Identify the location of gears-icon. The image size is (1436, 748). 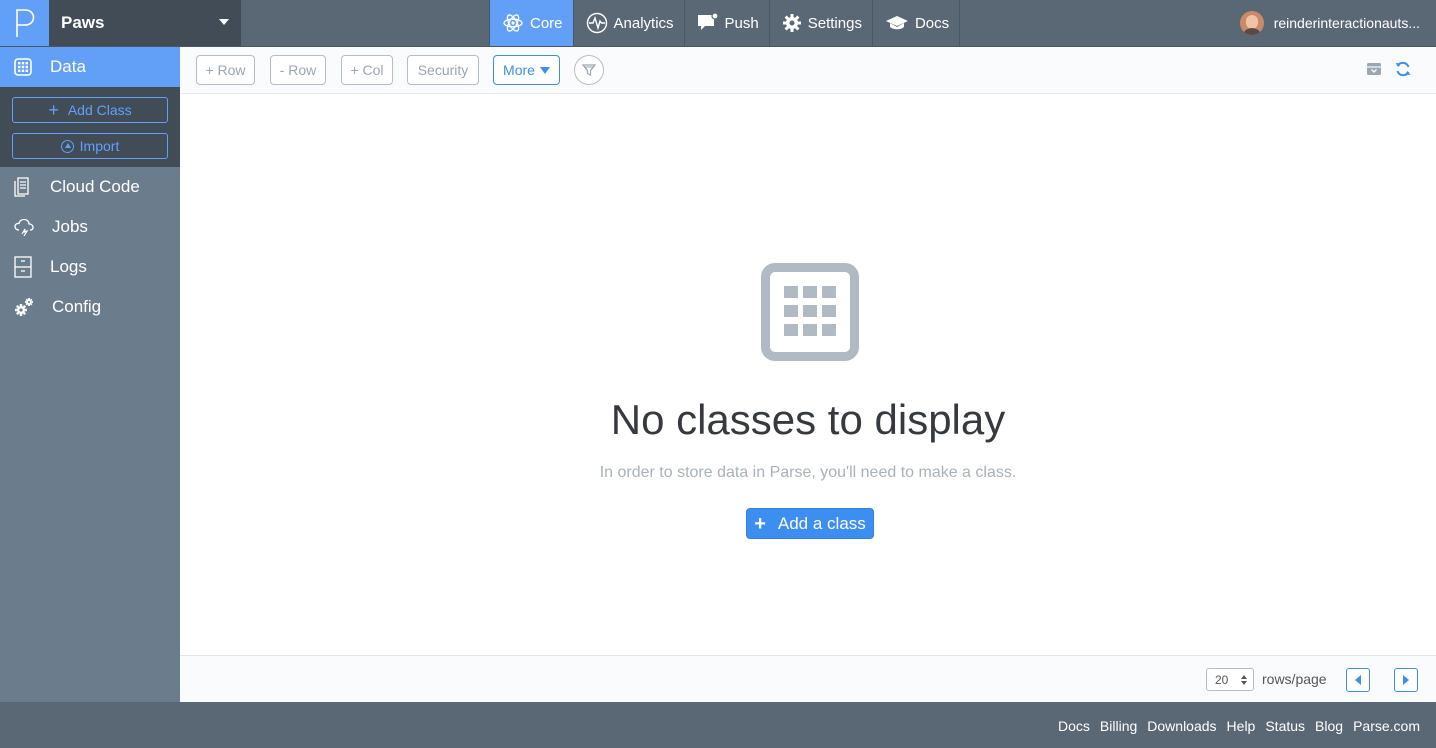
(24, 307).